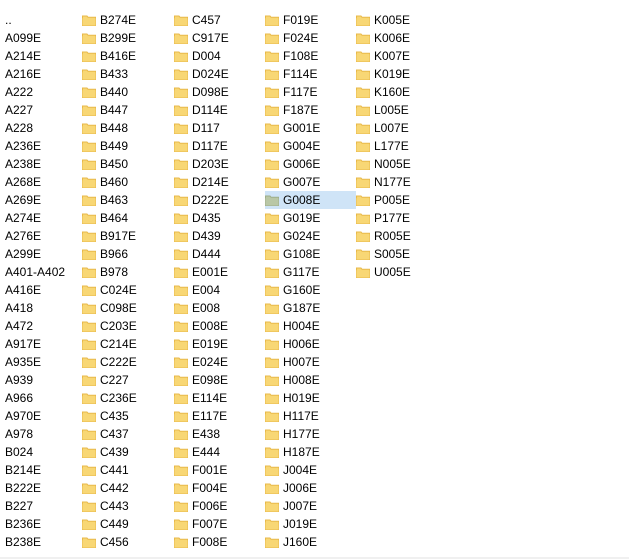  I want to click on folder-item: C214E, so click(128, 344).